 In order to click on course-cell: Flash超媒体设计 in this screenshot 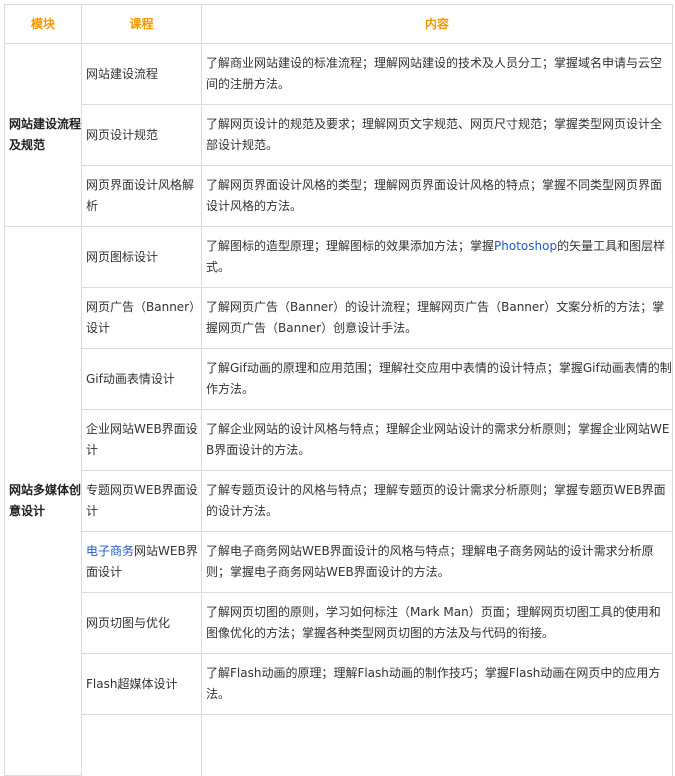, I will do `click(141, 684)`.